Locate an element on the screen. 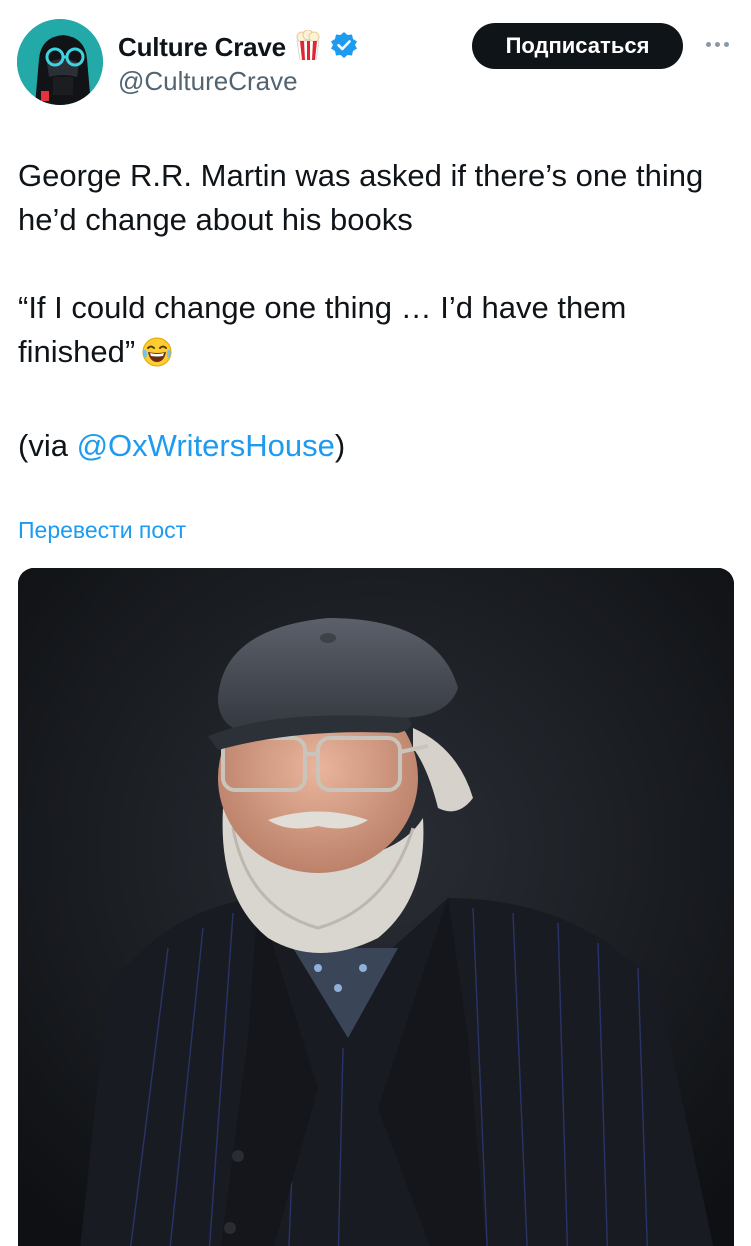 The height and width of the screenshot is (1246, 751). author-handle: @CultureCrave is located at coordinates (208, 81).